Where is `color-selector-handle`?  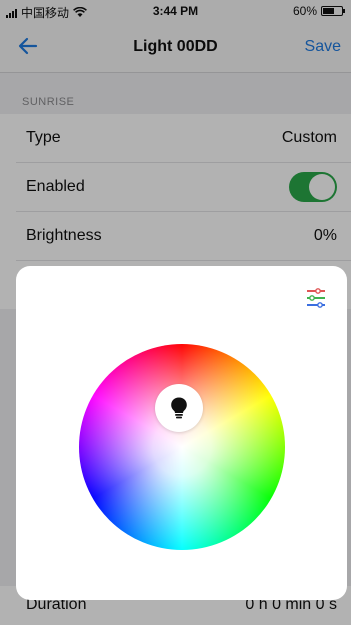
color-selector-handle is located at coordinates (179, 408).